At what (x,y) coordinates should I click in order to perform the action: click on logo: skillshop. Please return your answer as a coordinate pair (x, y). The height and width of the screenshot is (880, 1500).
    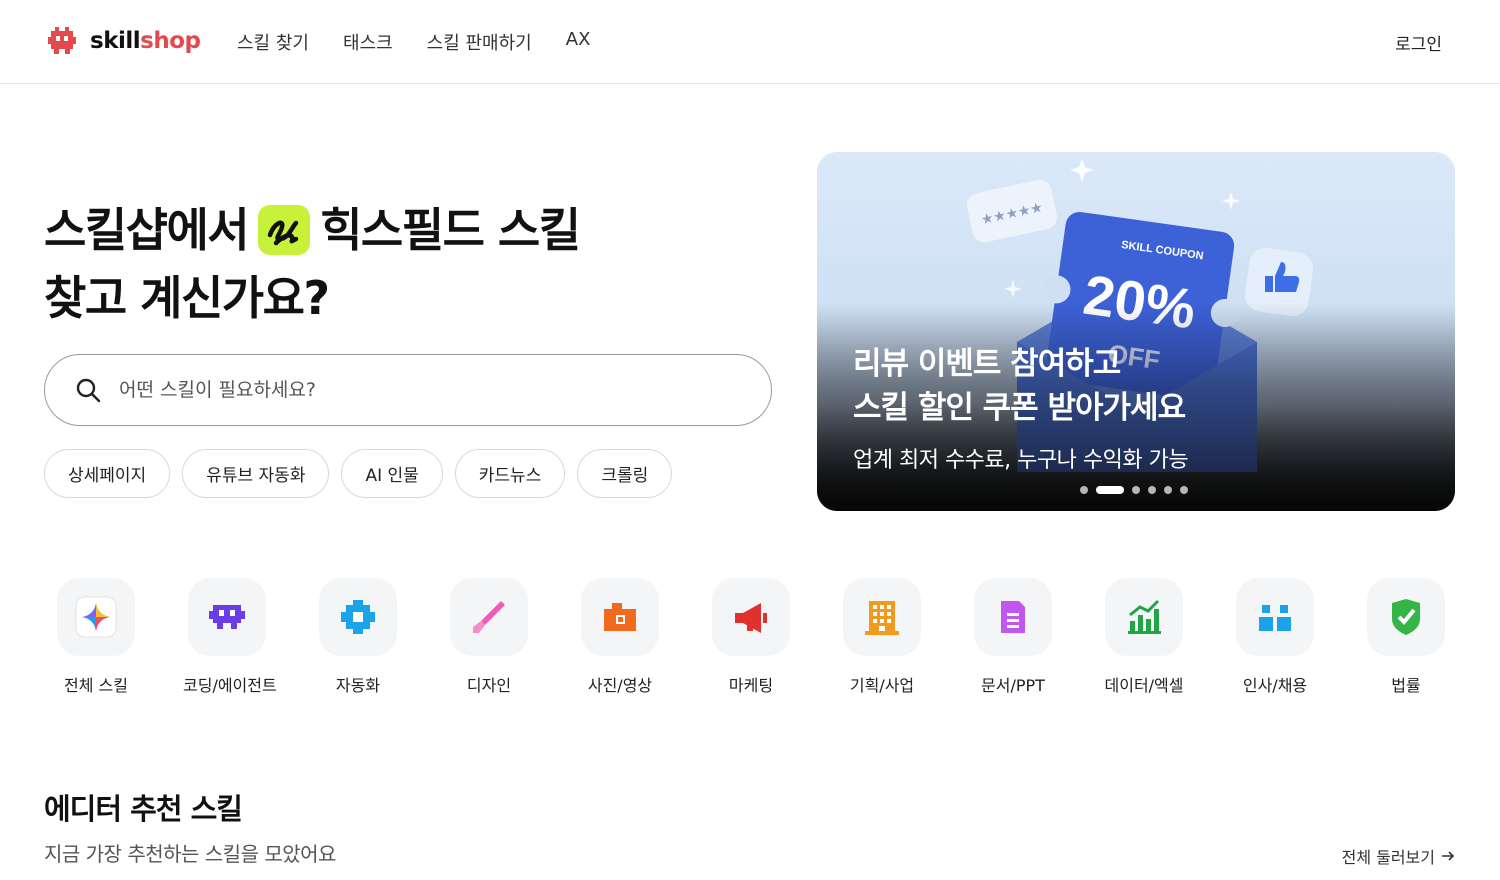
    Looking at the image, I should click on (124, 41).